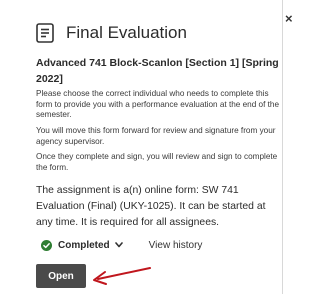 This screenshot has height=294, width=320. I want to click on annotation-arrow-icon, so click(122, 276).